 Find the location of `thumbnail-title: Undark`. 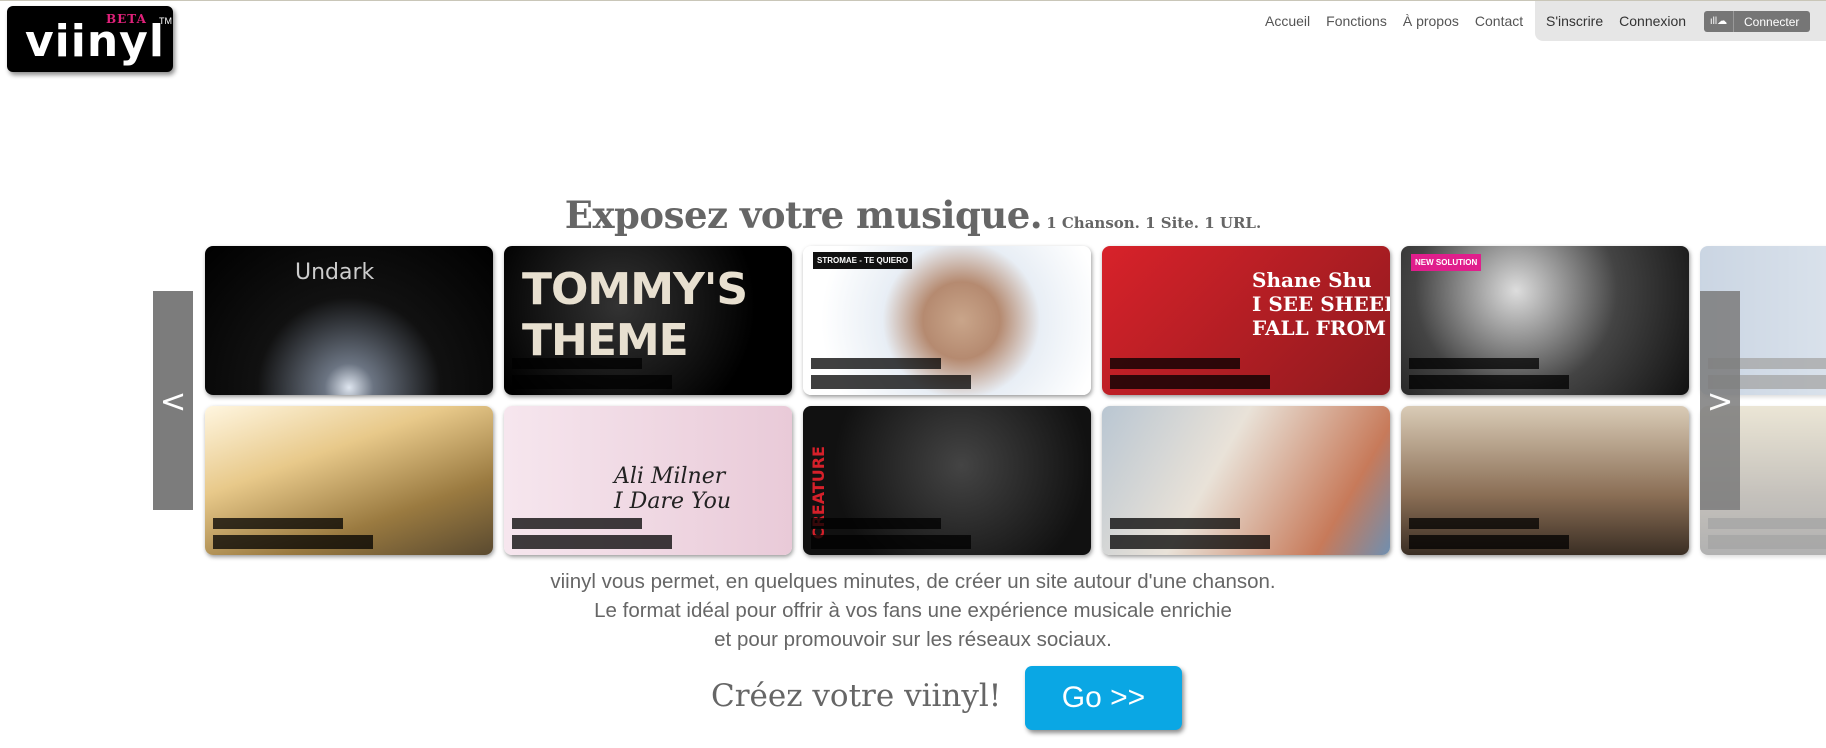

thumbnail-title: Undark is located at coordinates (335, 272).